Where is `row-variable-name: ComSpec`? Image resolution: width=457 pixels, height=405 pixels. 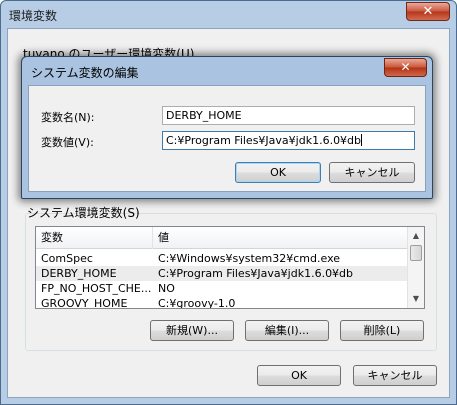 row-variable-name: ComSpec is located at coordinates (67, 258).